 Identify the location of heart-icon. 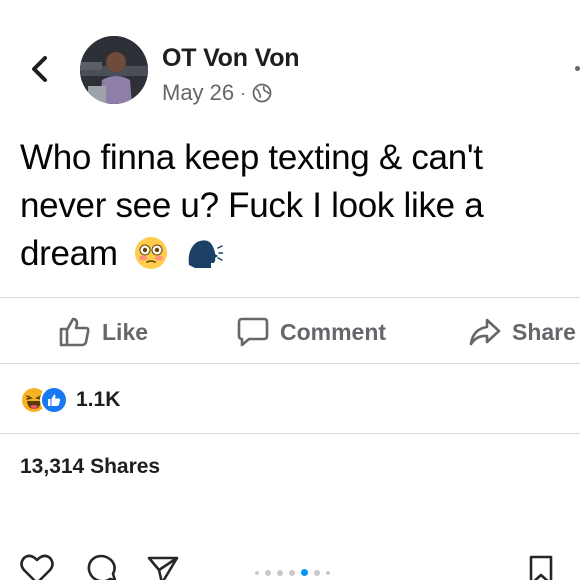
(37, 567).